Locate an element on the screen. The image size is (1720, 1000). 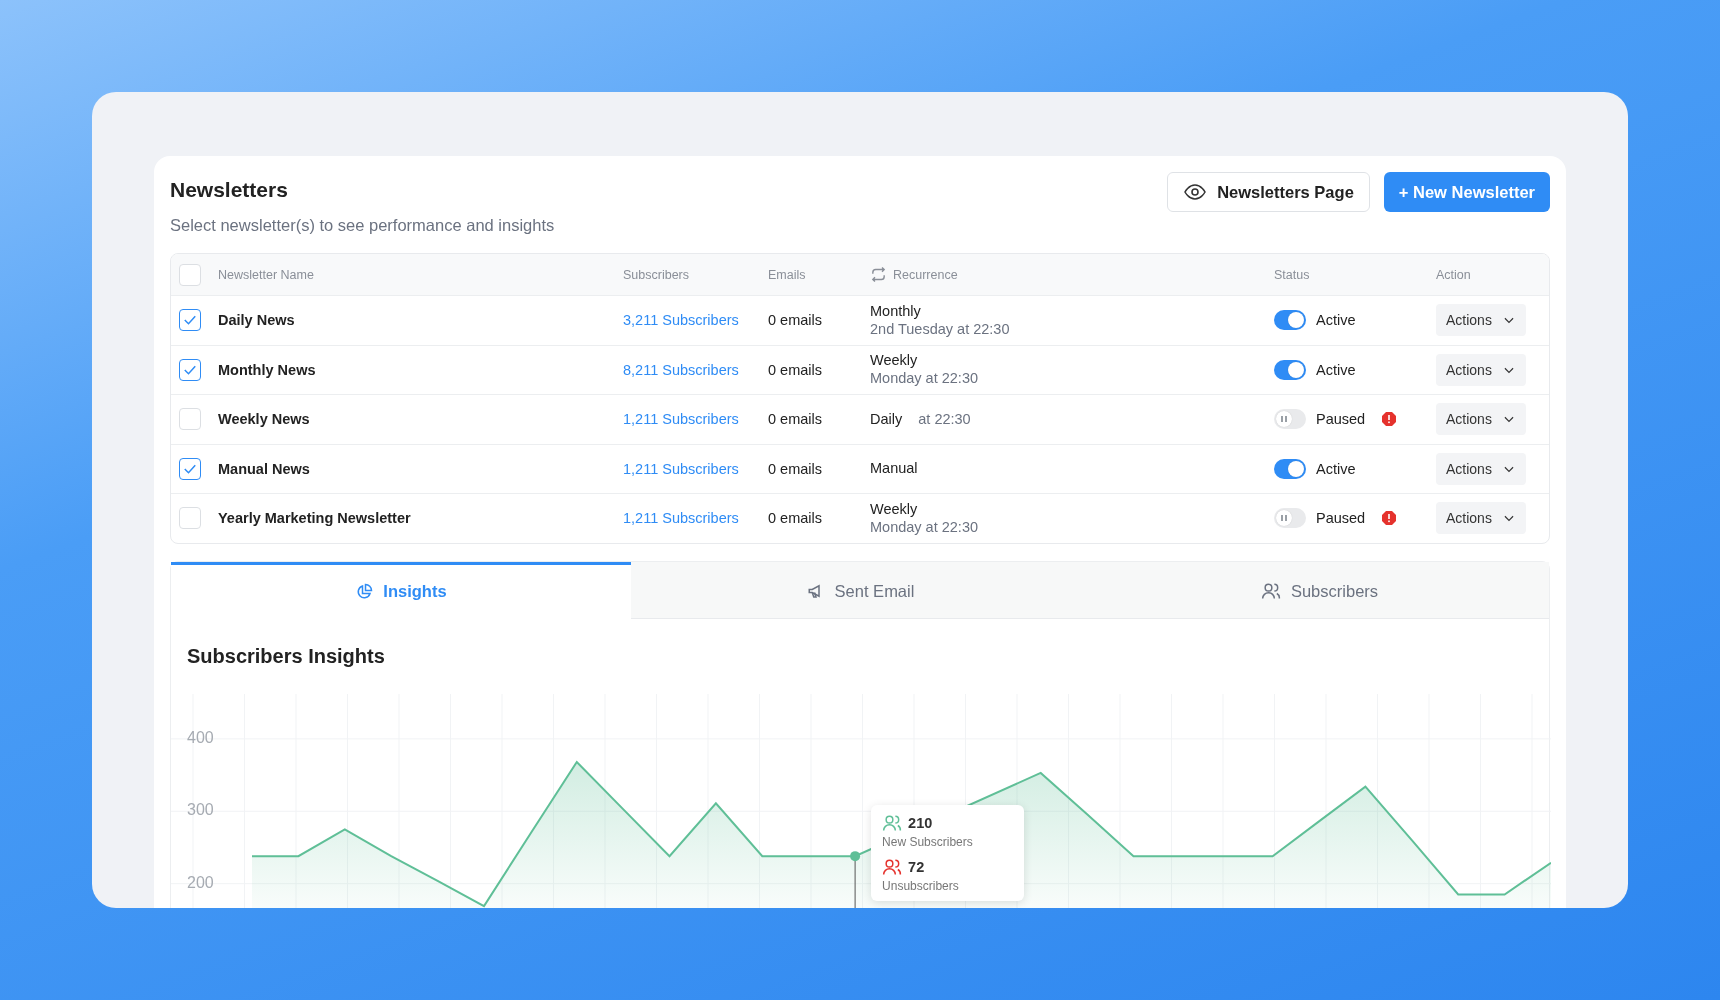
y-axis-label: 200 is located at coordinates (200, 882).